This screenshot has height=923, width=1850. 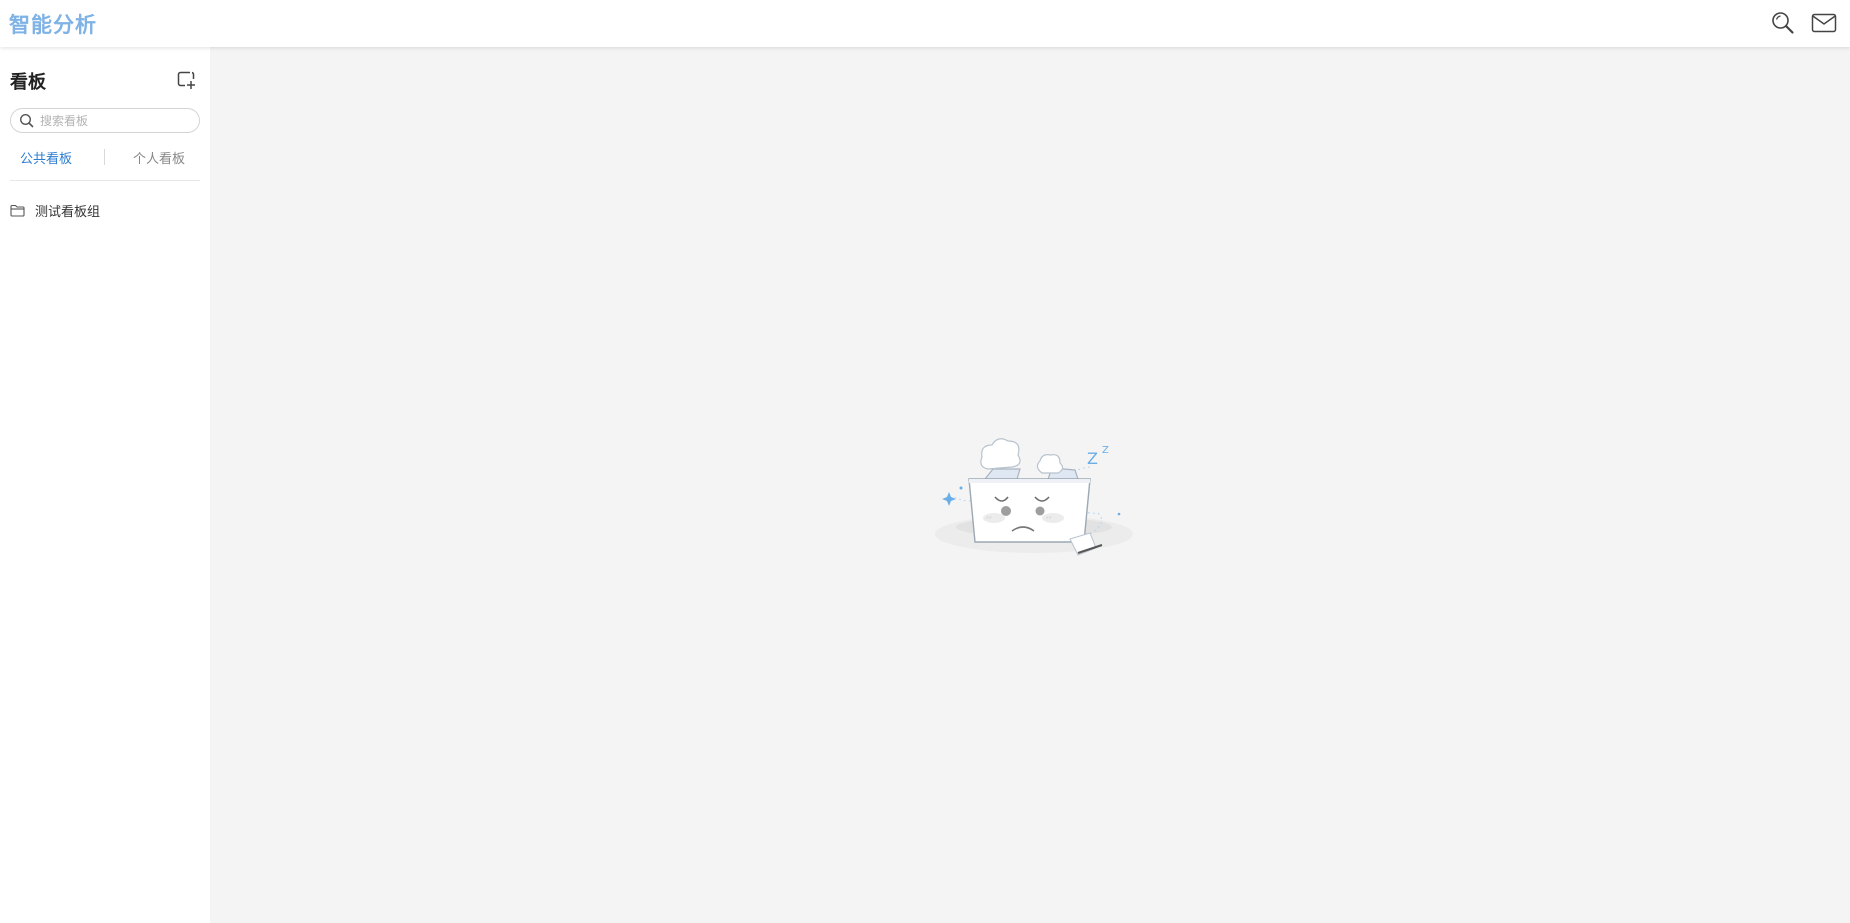 I want to click on sidebar: 看板 公共看板 个人看板 测试看板组, so click(x=105, y=485).